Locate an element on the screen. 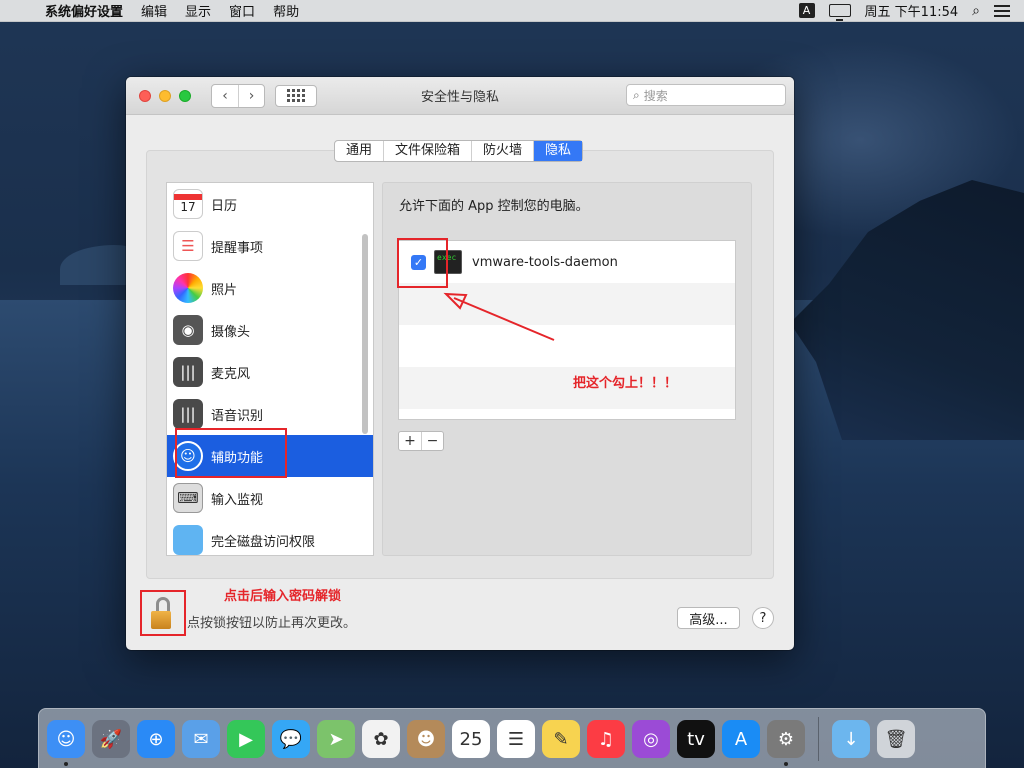 Image resolution: width=1024 pixels, height=768 pixels. safari-glyph: ⊕ is located at coordinates (156, 739).